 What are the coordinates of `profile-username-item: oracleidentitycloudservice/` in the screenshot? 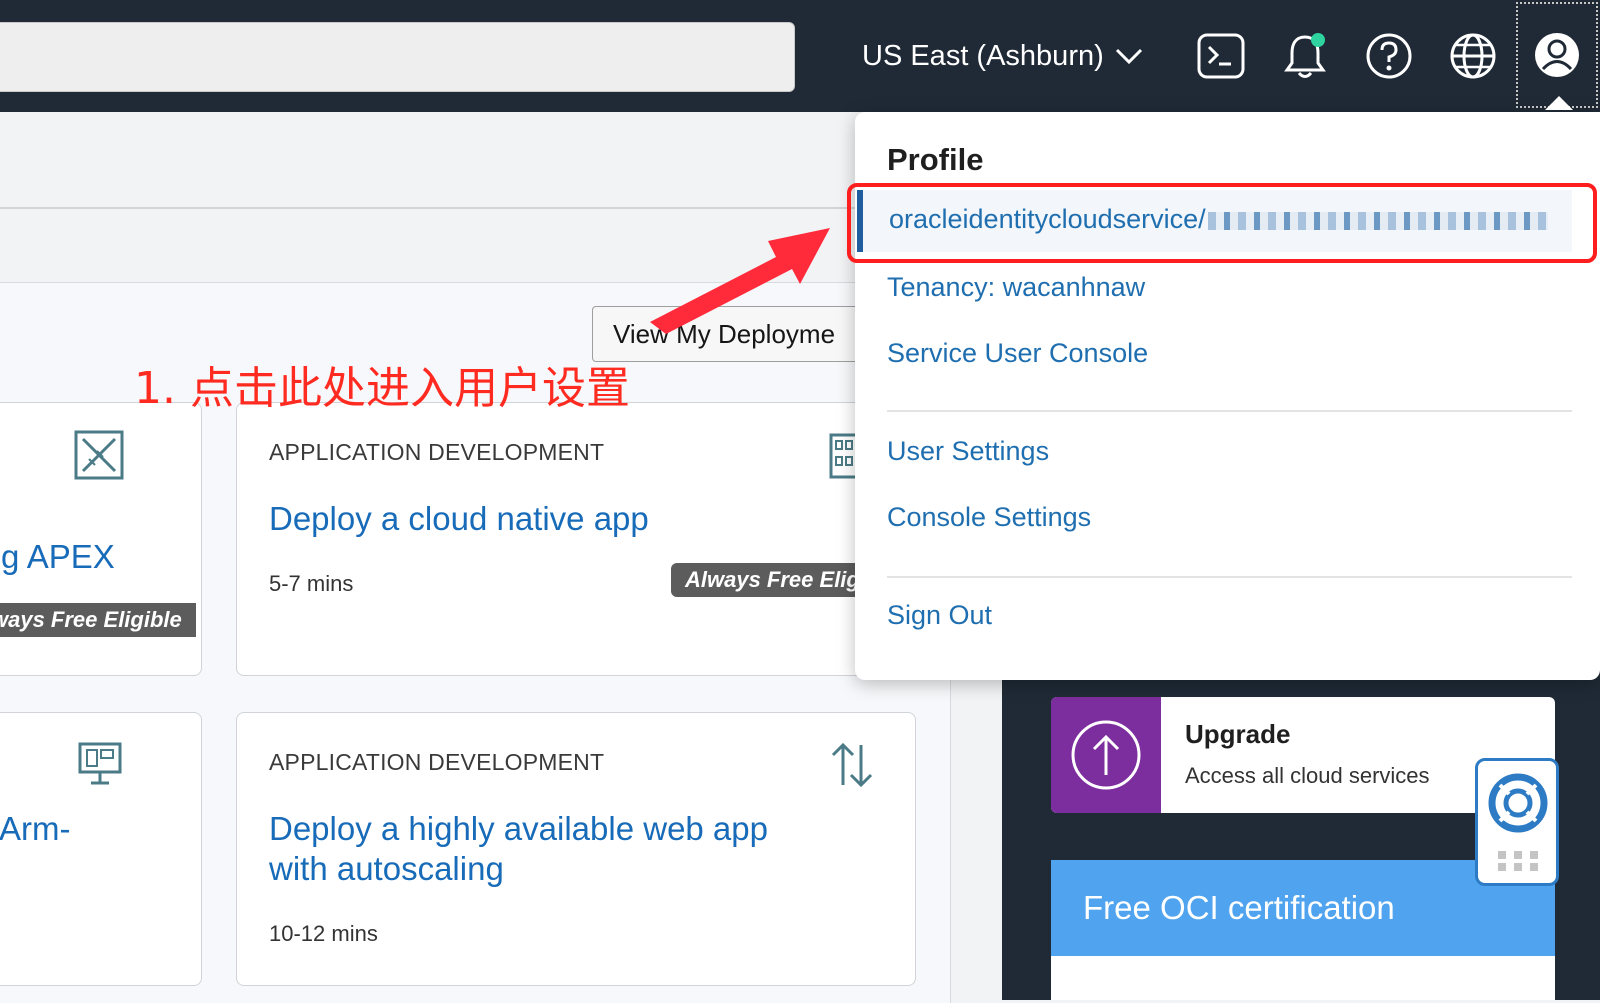 It's located at (1214, 221).